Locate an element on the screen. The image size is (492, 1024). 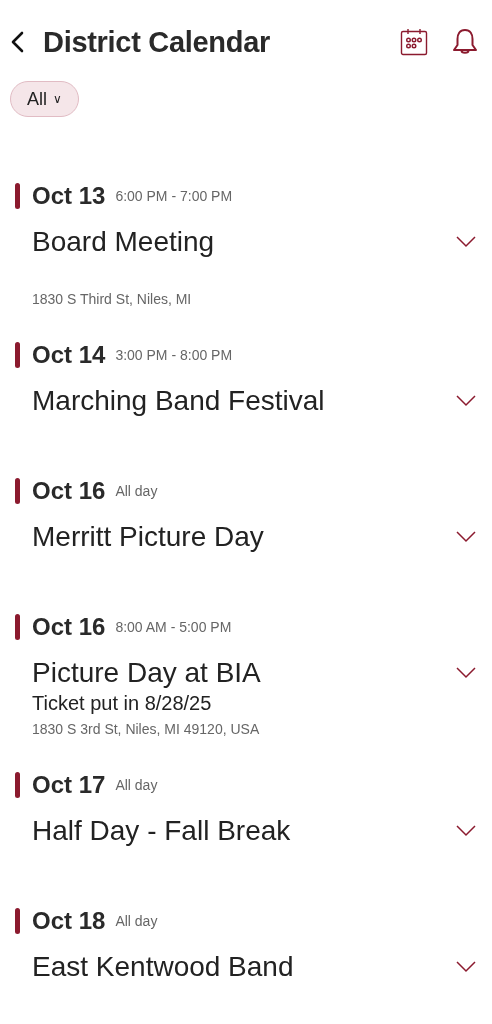
event-address: 1830 S 3rd St, Niles, MI 49120, USA is located at coordinates (146, 729).